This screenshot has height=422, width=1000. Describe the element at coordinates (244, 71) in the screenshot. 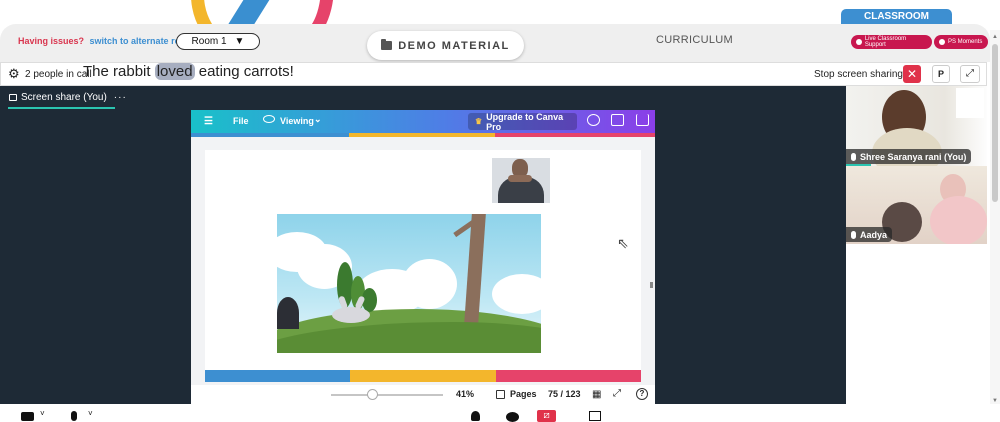

I see `slide-title-end: eating carrots!` at that location.